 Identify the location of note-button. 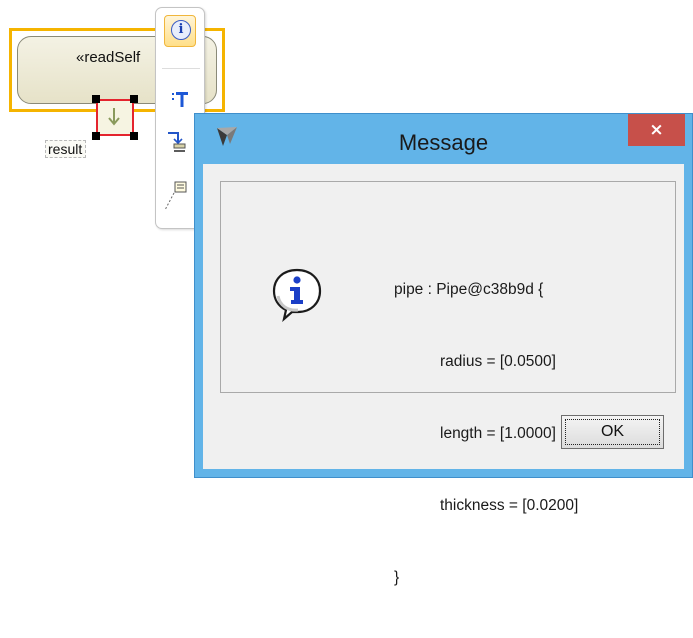
(180, 195).